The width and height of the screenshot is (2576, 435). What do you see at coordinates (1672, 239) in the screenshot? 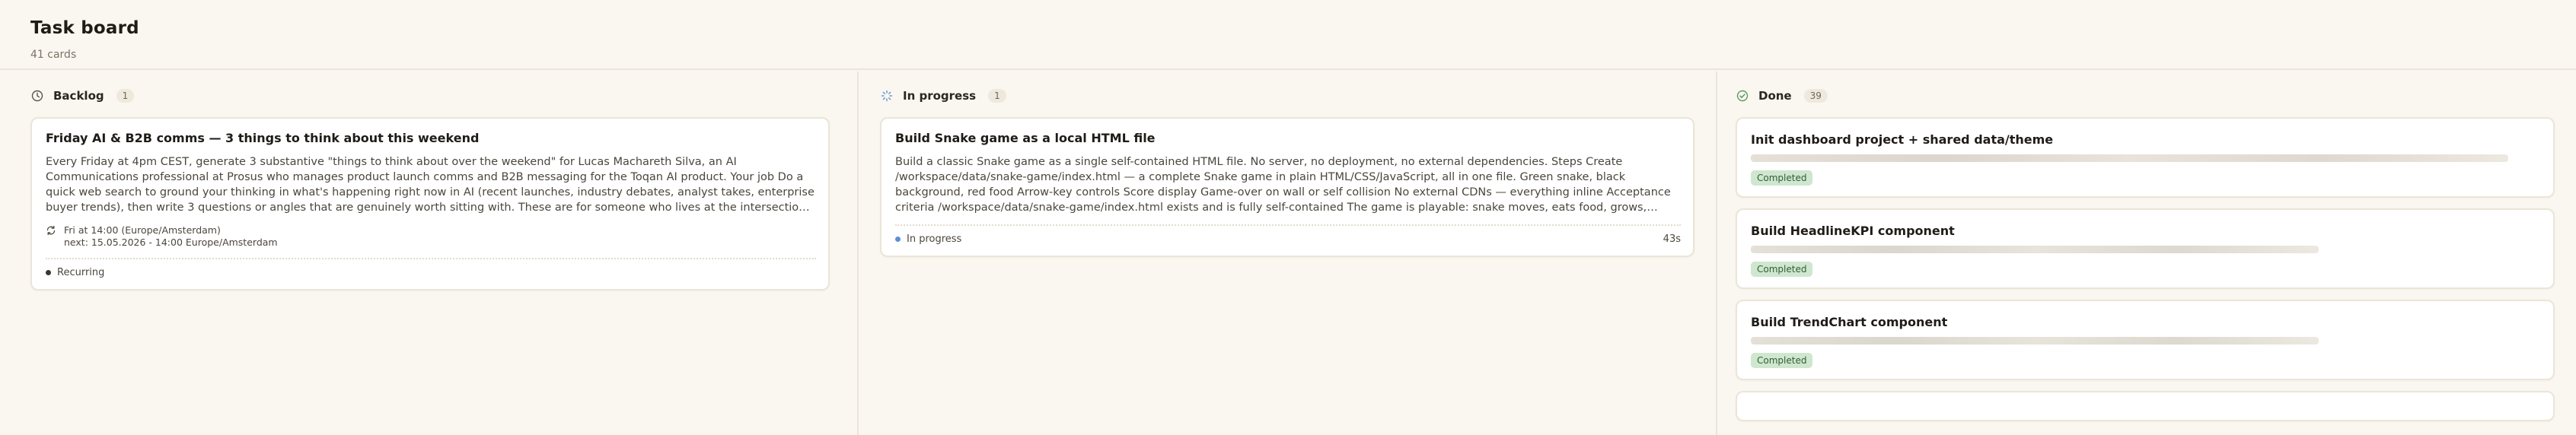
I see `elapsed-time: 43s` at bounding box center [1672, 239].